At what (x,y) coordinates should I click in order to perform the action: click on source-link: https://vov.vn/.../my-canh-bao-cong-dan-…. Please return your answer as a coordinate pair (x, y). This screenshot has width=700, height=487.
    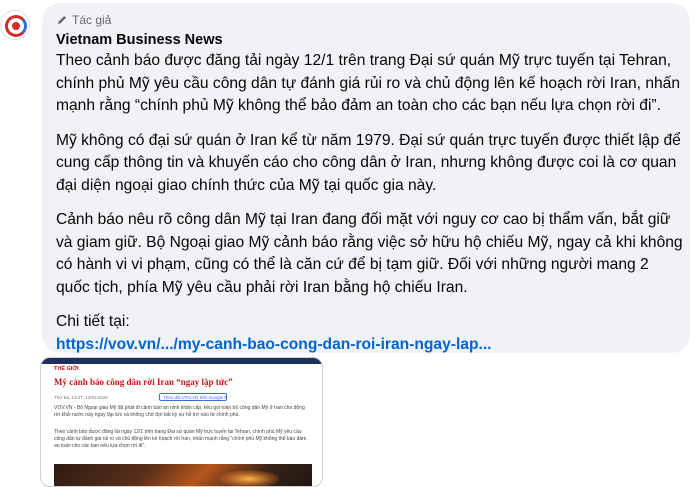
    Looking at the image, I should click on (370, 345).